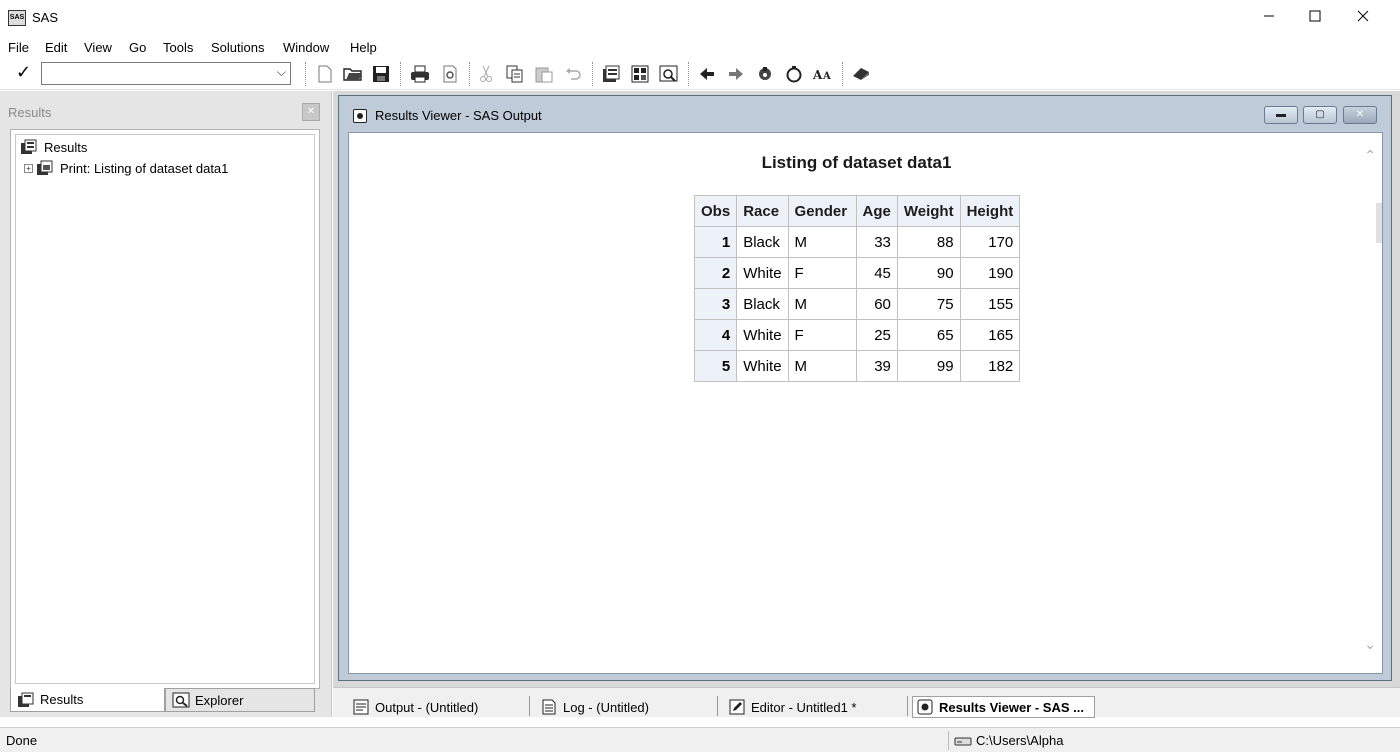  Describe the element at coordinates (791, 707) in the screenshot. I see `window-tab-editor: Editor - Untitled1 *` at that location.